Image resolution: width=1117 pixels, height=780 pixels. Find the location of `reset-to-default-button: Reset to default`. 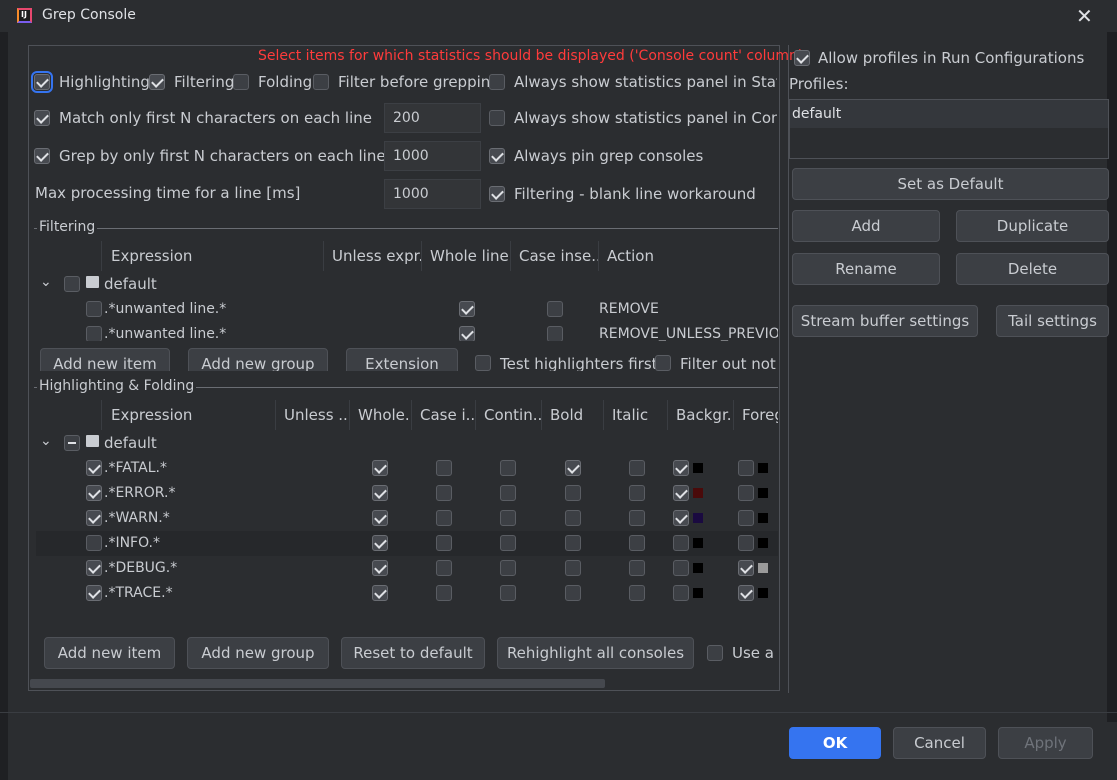

reset-to-default-button: Reset to default is located at coordinates (413, 653).